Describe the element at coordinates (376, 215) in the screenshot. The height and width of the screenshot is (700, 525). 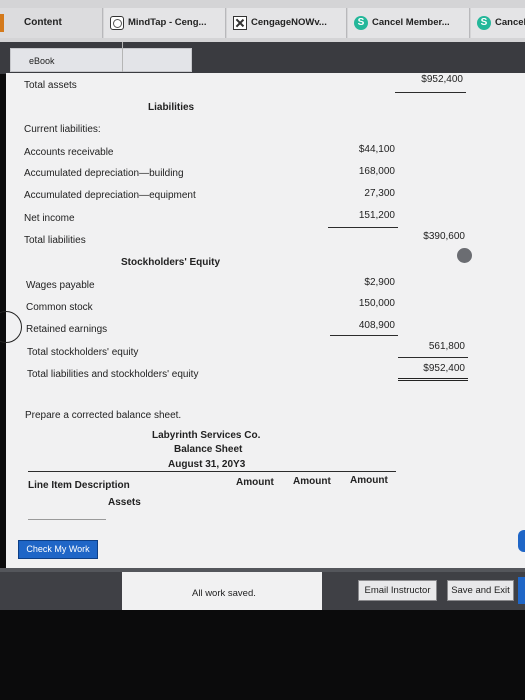
I see `row-value: 151,200` at that location.